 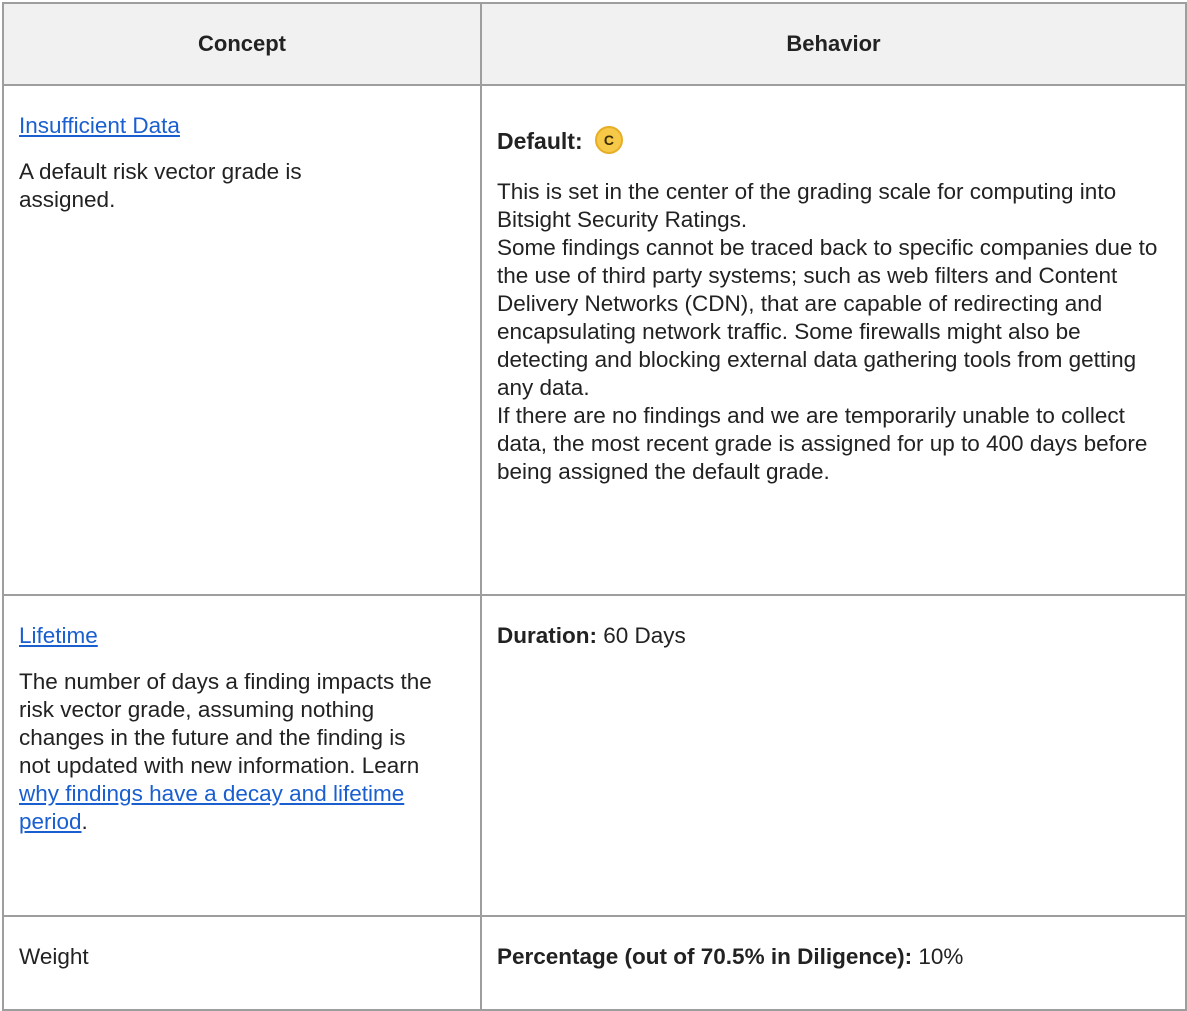 What do you see at coordinates (608, 140) in the screenshot?
I see `grade-badge-icon: C` at bounding box center [608, 140].